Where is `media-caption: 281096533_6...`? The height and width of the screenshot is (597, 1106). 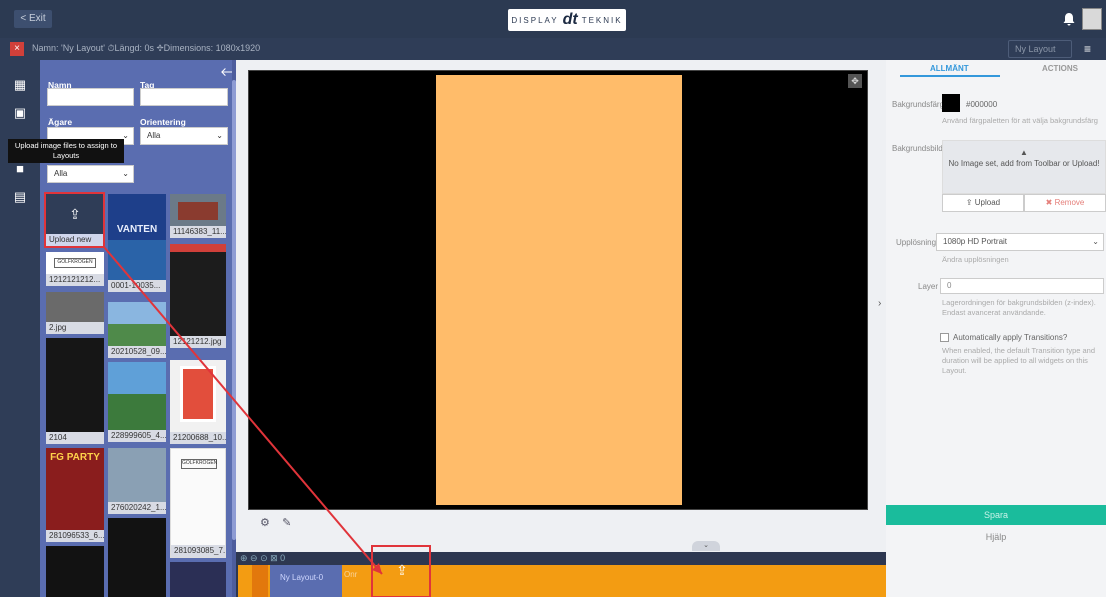 media-caption: 281096533_6... is located at coordinates (75, 536).